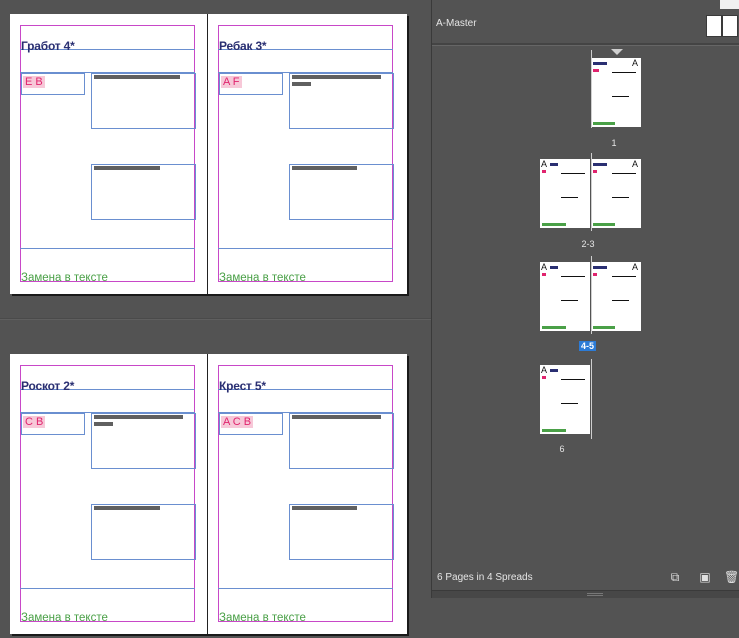 This screenshot has width=739, height=638. Describe the element at coordinates (616, 193) in the screenshot. I see `page-thumb-3: A` at that location.